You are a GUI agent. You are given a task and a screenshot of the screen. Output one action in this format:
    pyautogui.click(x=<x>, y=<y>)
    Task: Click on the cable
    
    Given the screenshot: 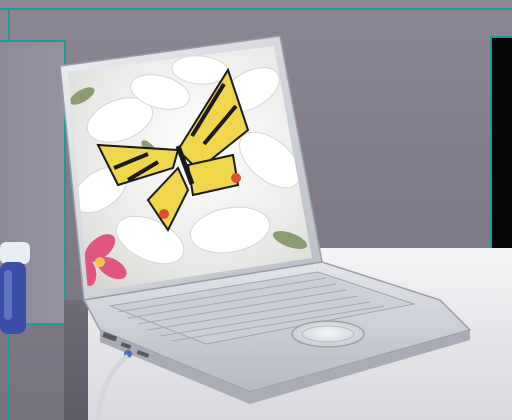 What is the action you would take?
    pyautogui.click(x=112, y=387)
    